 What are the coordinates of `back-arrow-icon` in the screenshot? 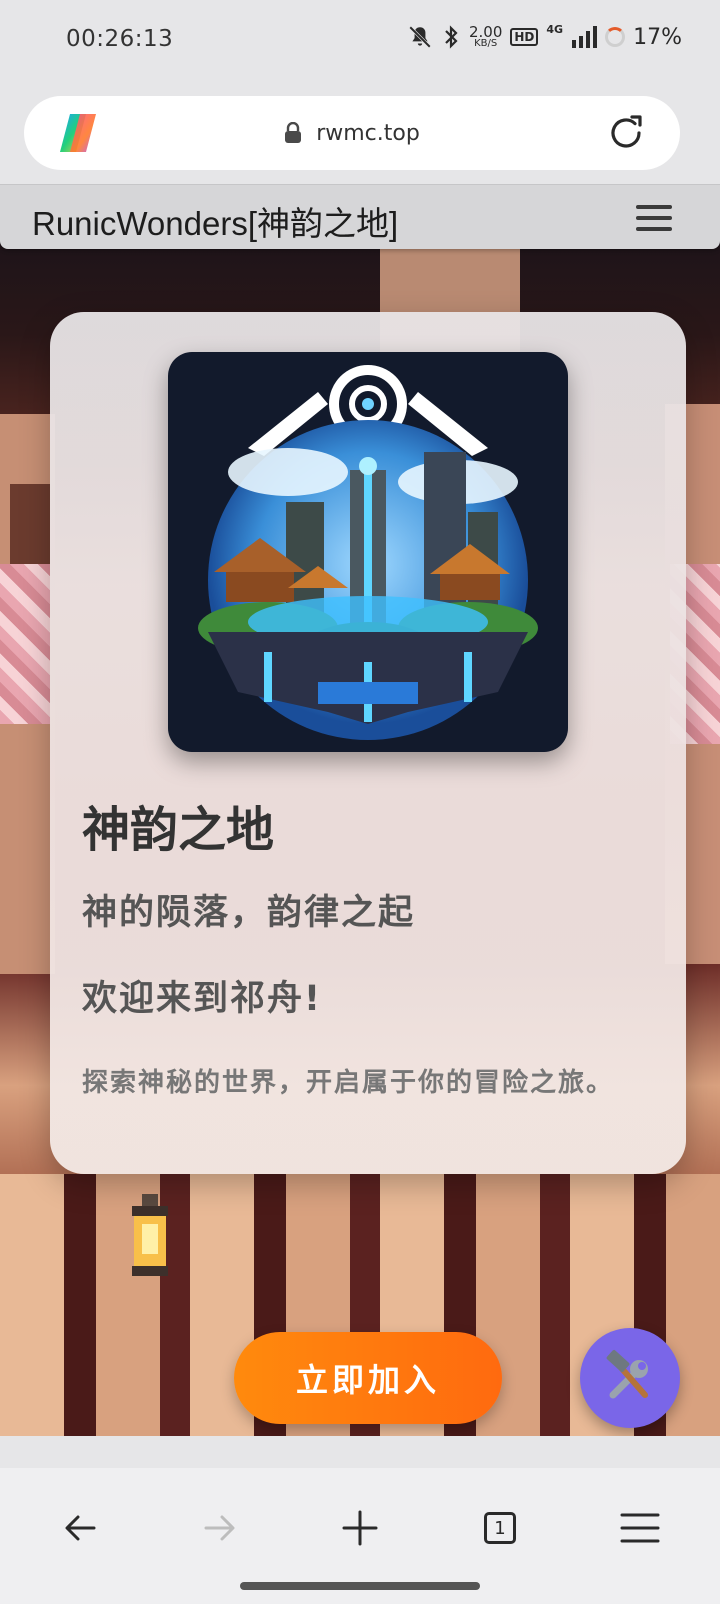 It's located at (80, 1528).